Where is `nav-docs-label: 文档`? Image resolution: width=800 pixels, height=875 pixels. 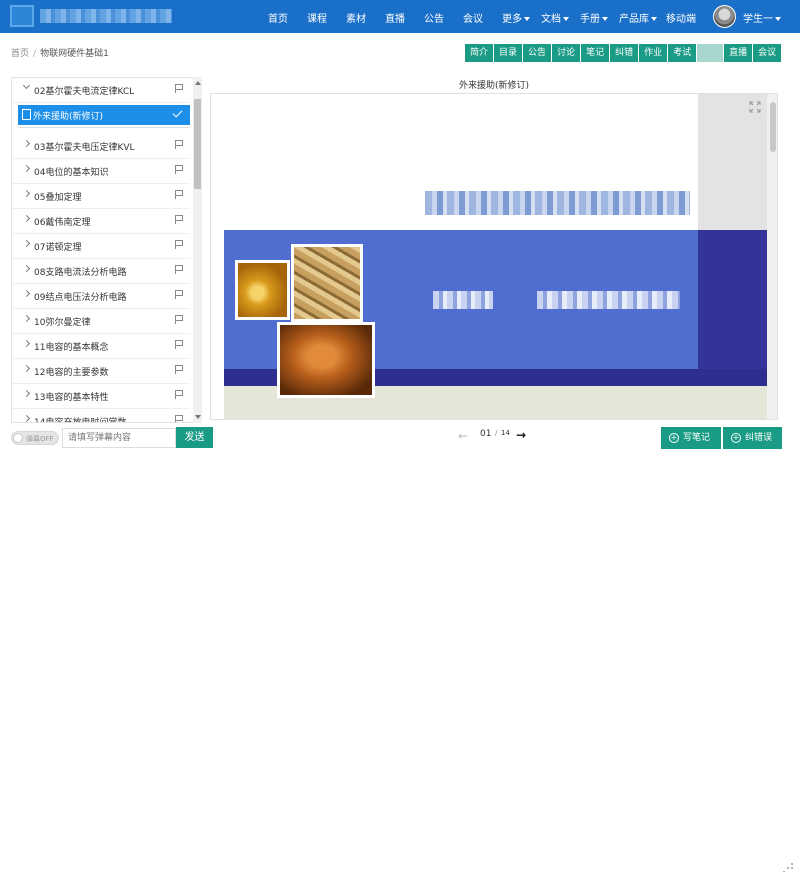
nav-docs-label: 文档 is located at coordinates (551, 19).